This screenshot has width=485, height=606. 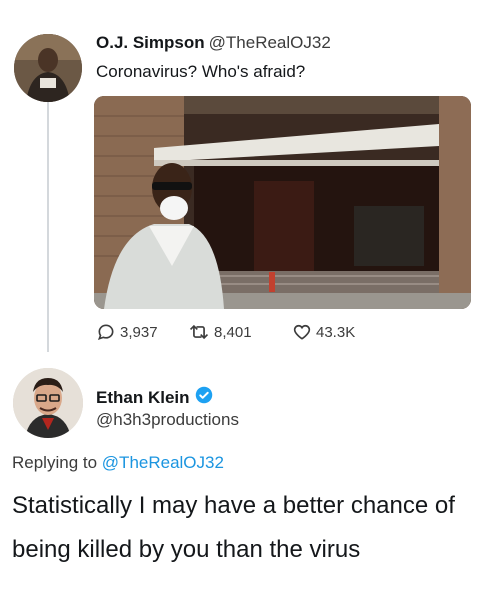 I want to click on tweet2-author-name: Ethan Klein, so click(x=143, y=398).